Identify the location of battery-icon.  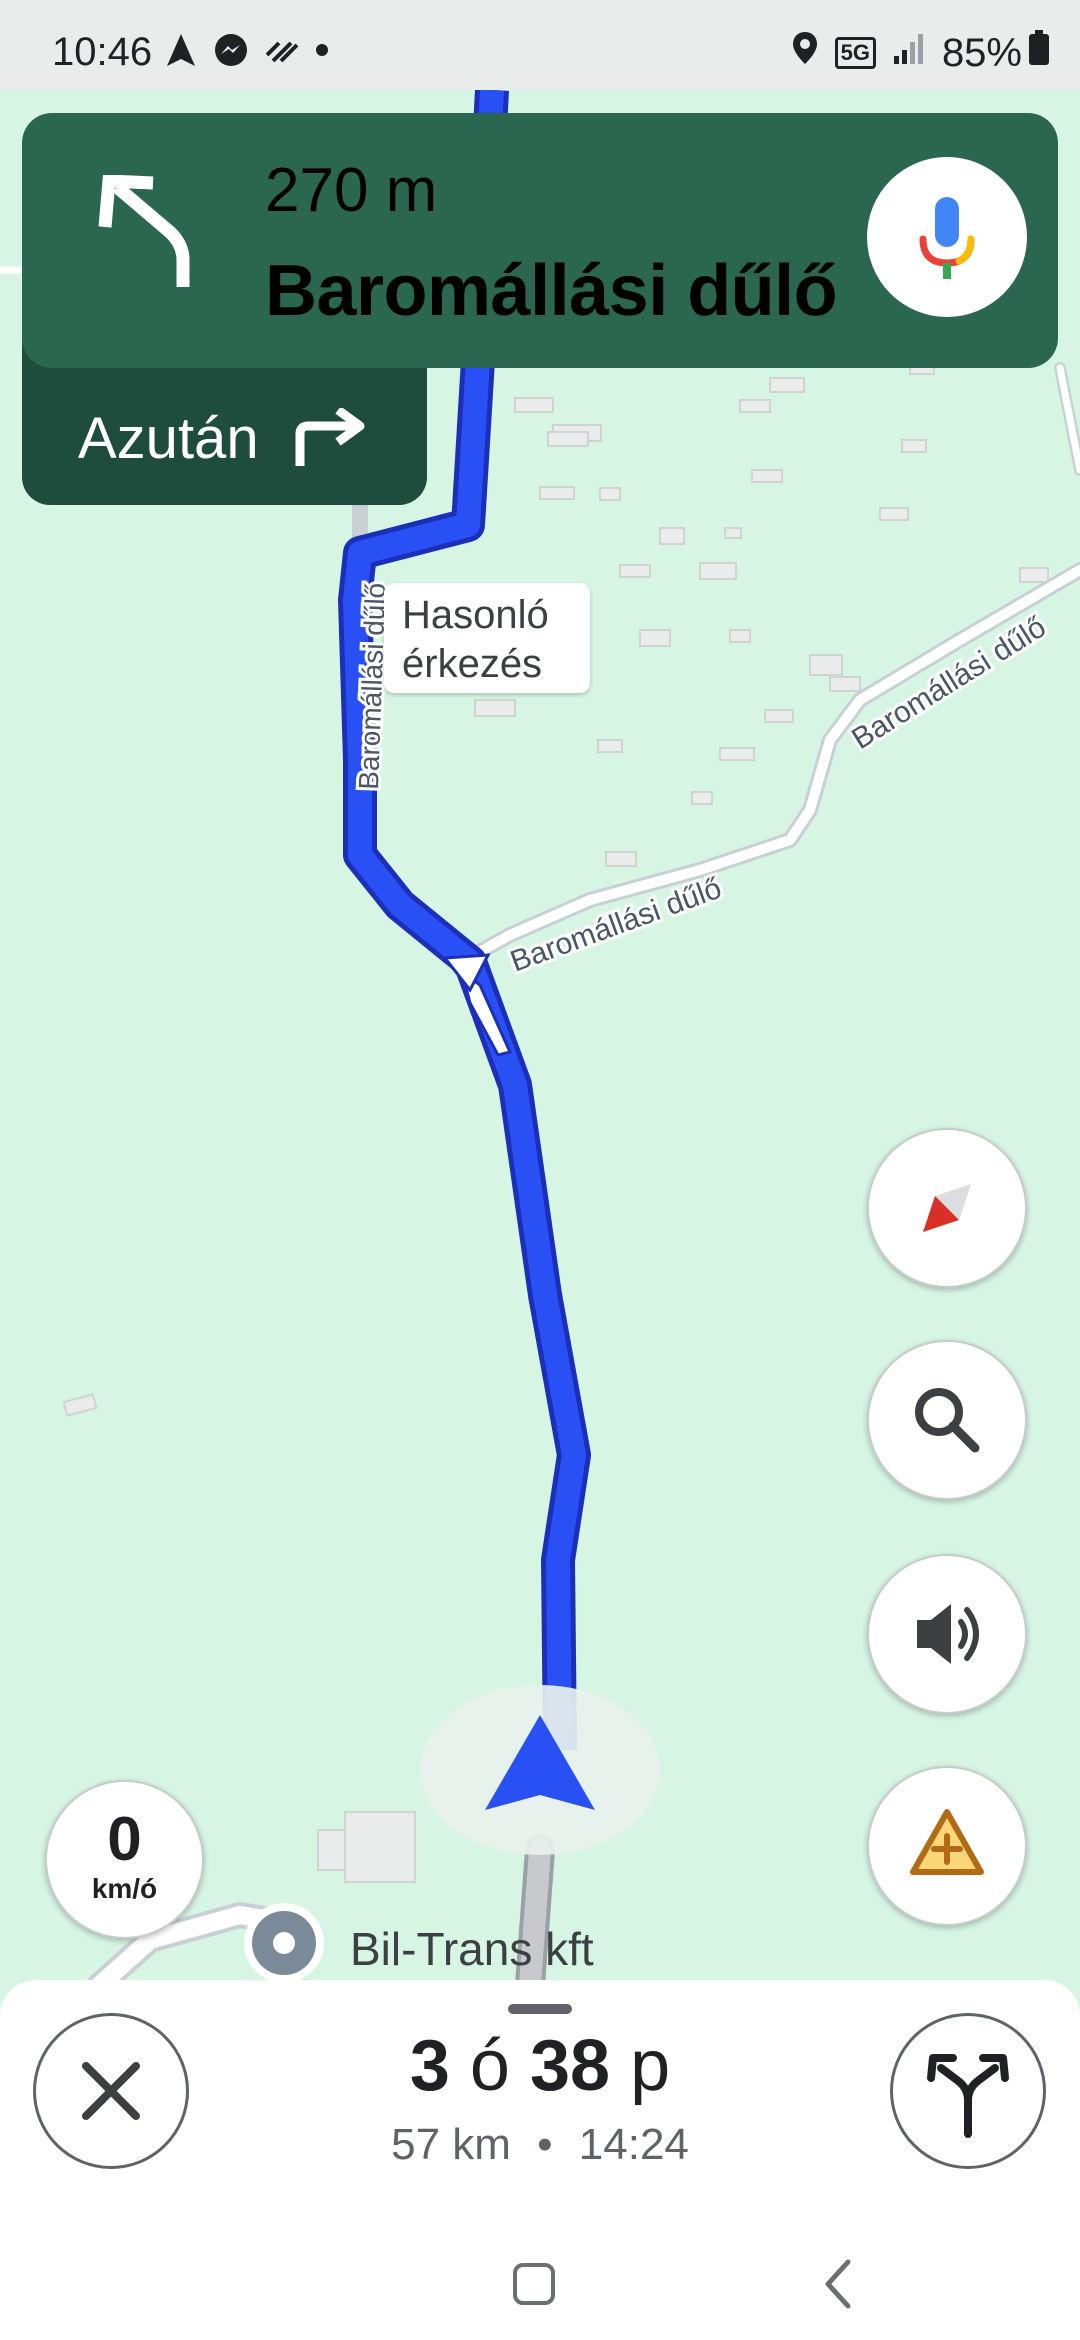
(1039, 53).